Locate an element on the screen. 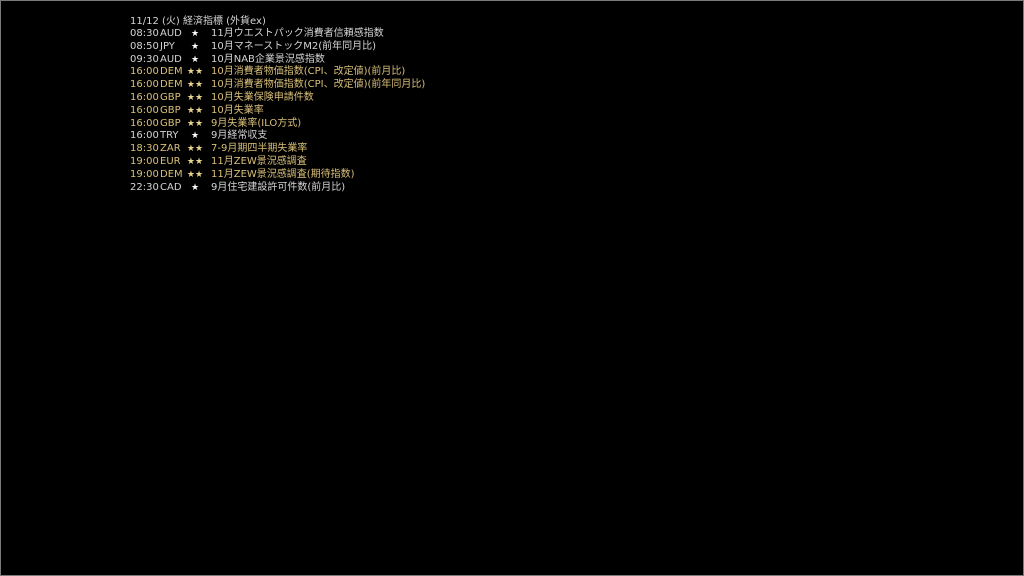 This screenshot has height=576, width=1024. event-name: 10月マネーストックM2(前年同月比) is located at coordinates (294, 46).